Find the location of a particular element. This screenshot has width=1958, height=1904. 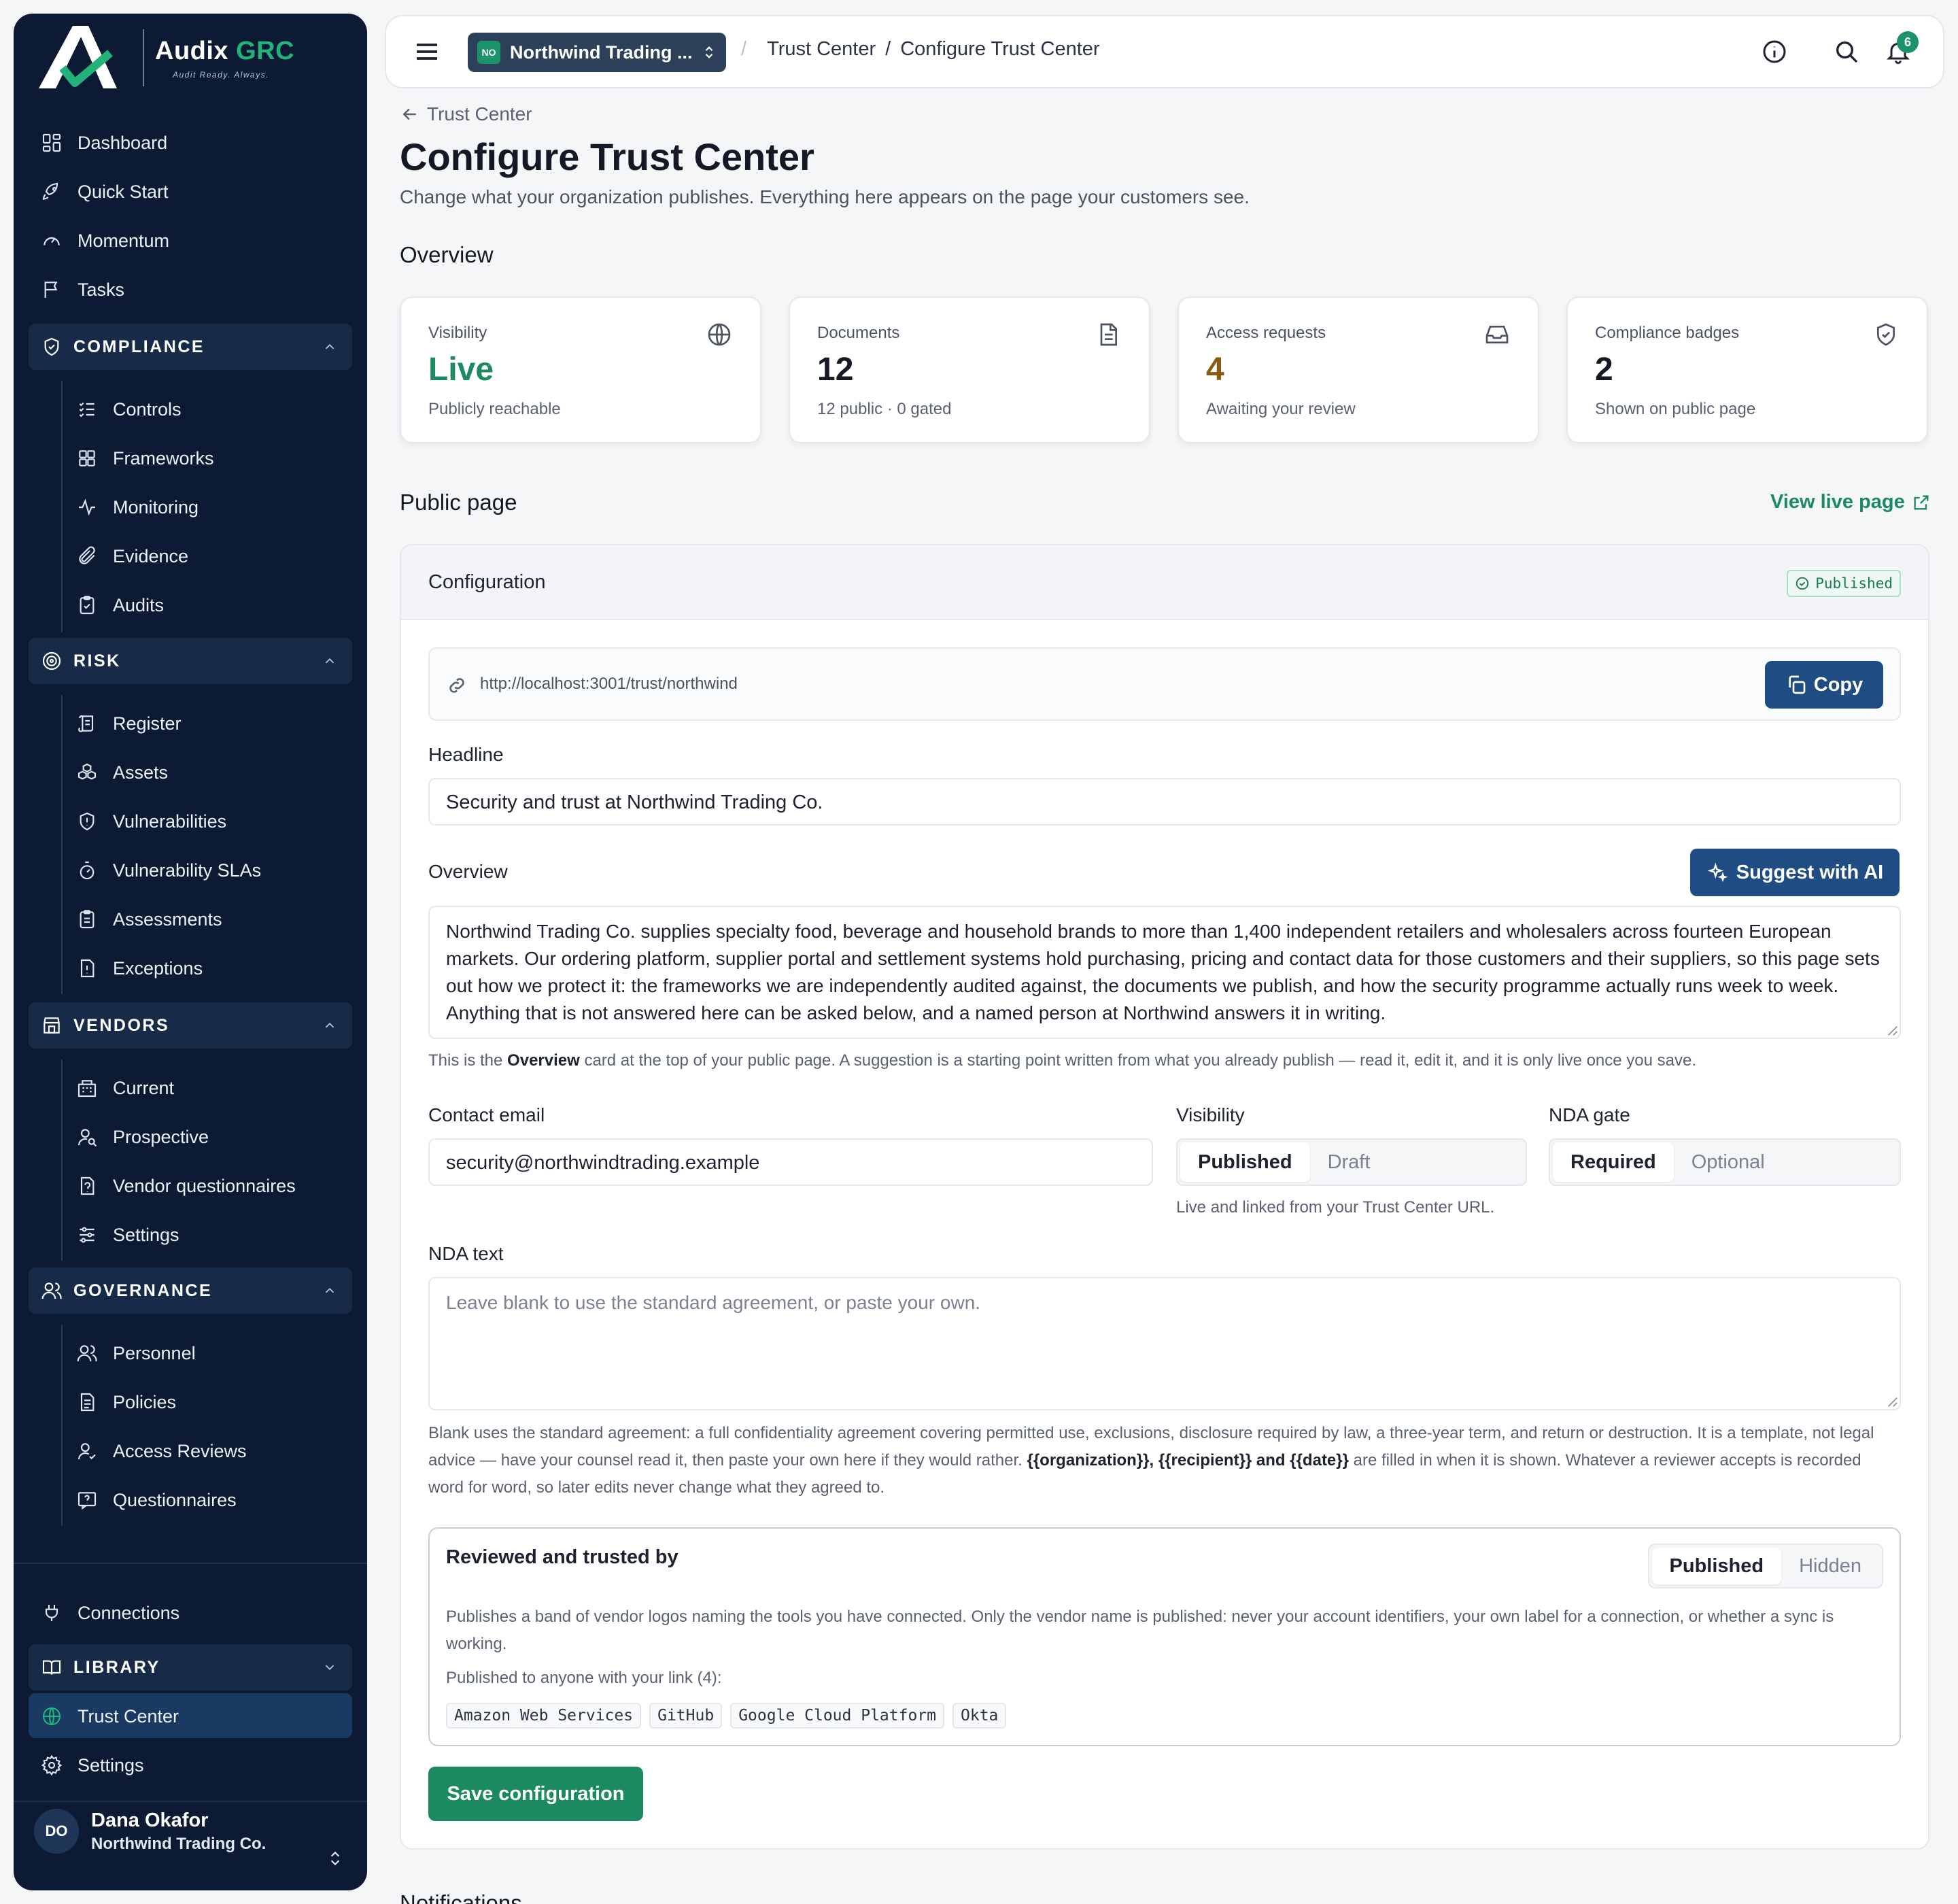

sidebar-item-label: Dashboard is located at coordinates (123, 142).